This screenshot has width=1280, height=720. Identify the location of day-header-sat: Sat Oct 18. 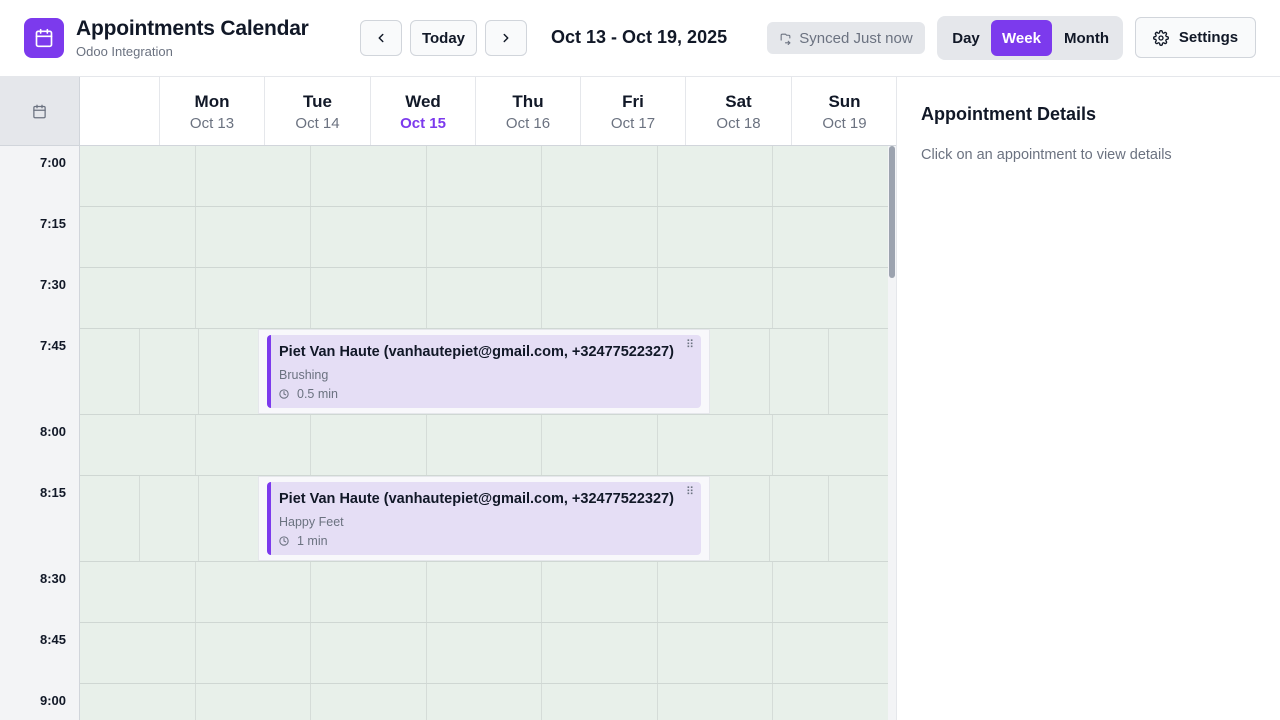
(739, 111).